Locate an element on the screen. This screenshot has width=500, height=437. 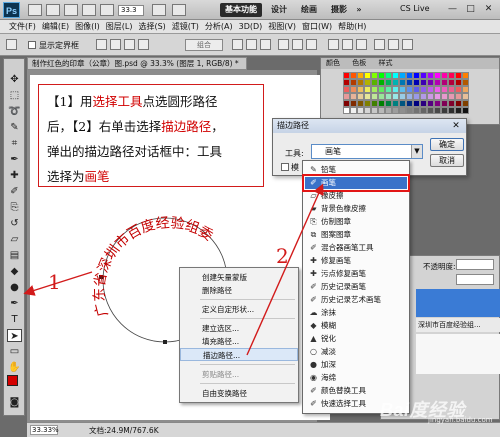
workspace-photography-button: 摄影 is located at coordinates (339, 10).